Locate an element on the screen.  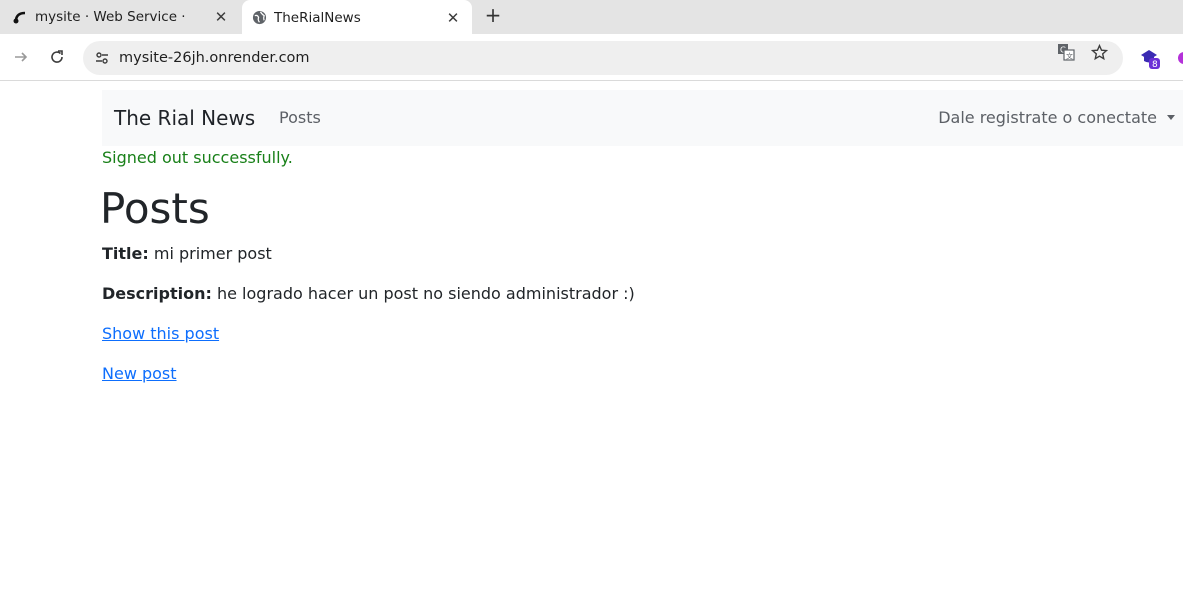
post-title-value: mi primer post is located at coordinates (212, 253).